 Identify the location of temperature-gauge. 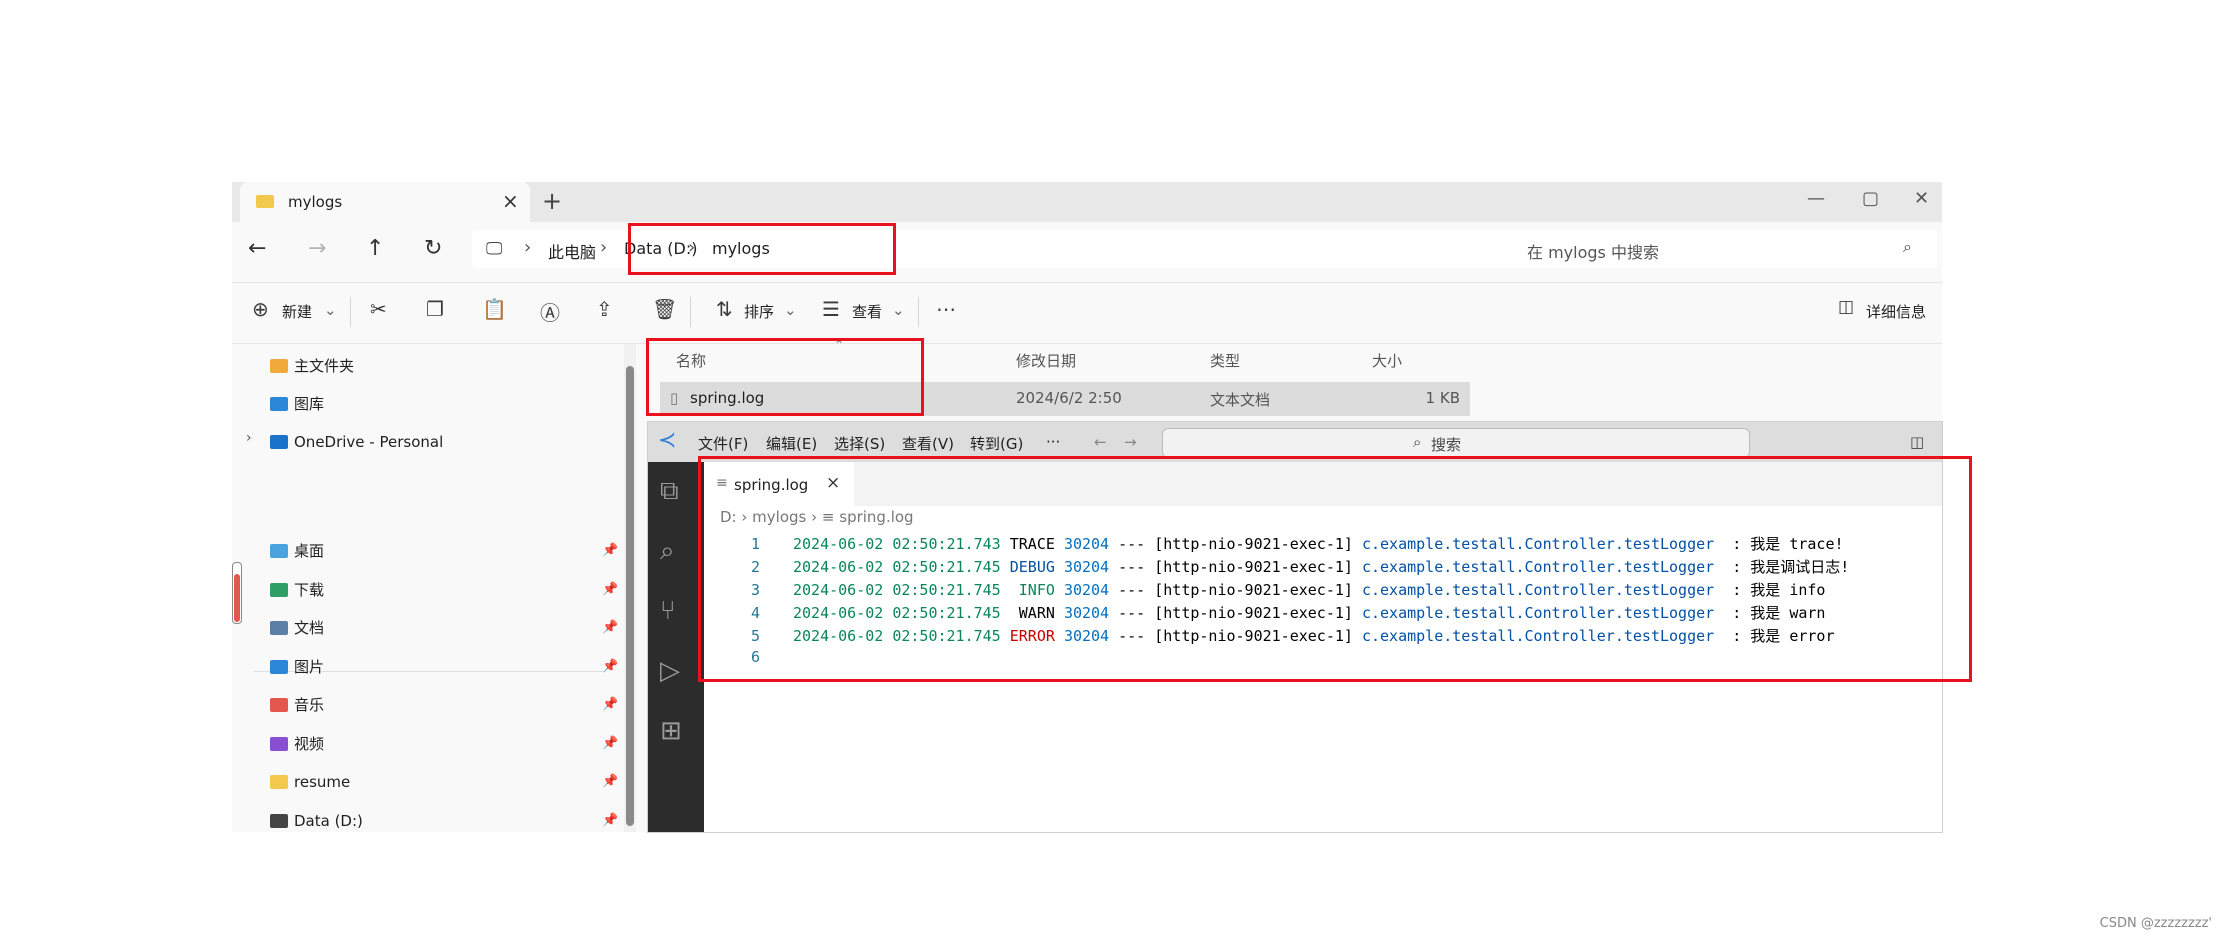
(237, 593).